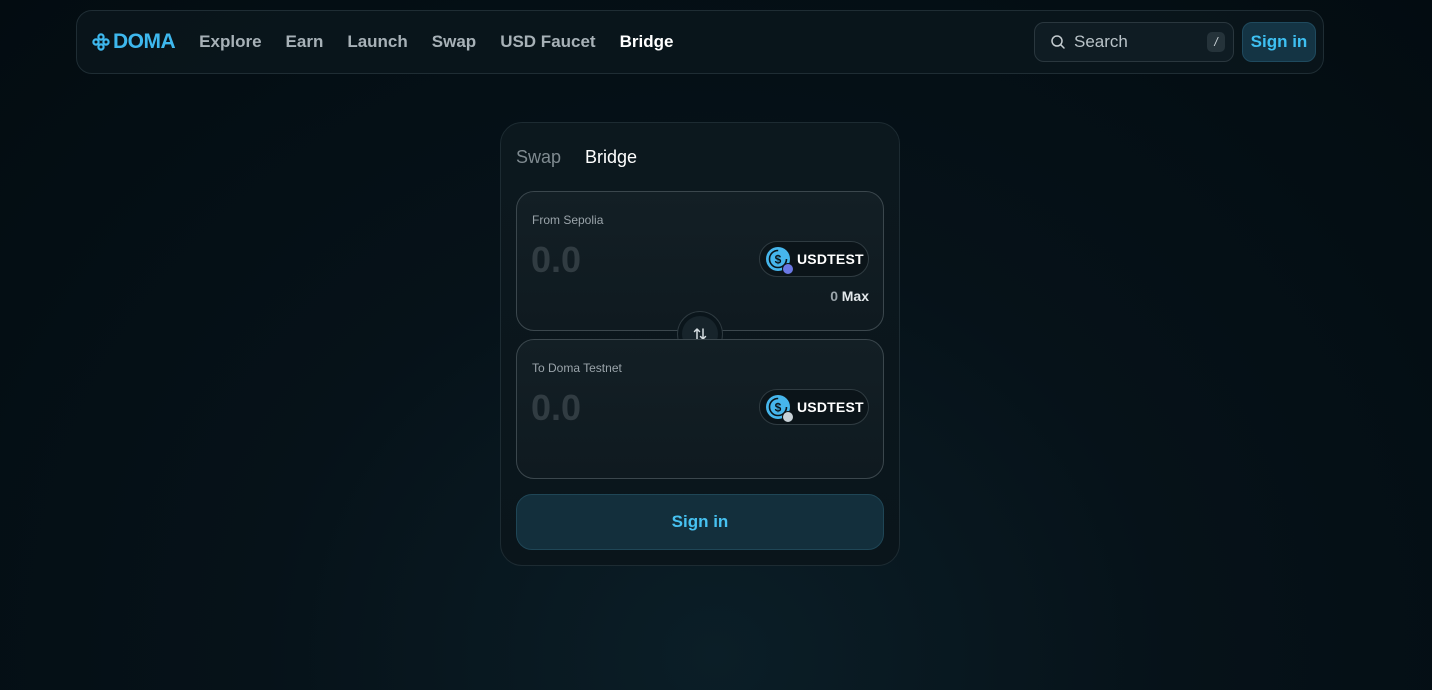  Describe the element at coordinates (1134, 42) in the screenshot. I see `search-input: Search /` at that location.